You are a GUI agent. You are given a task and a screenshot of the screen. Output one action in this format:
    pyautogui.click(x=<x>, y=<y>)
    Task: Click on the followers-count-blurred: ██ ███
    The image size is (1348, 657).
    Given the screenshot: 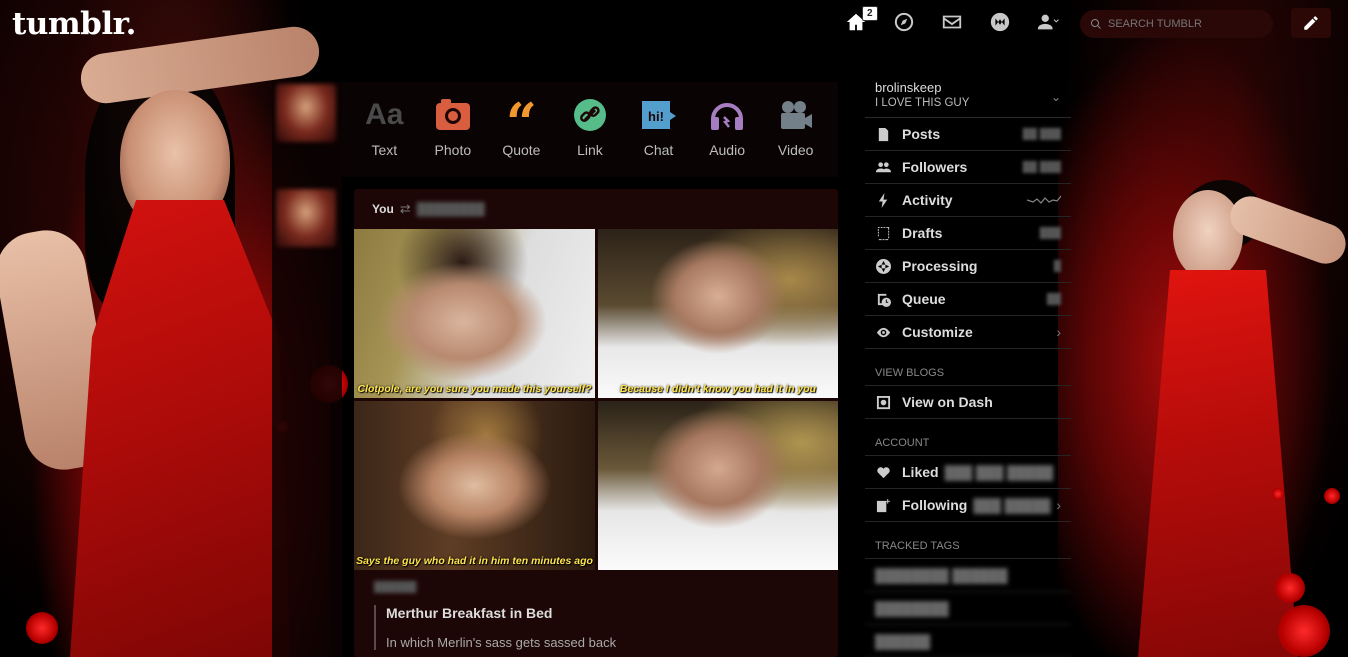 What is the action you would take?
    pyautogui.click(x=1041, y=167)
    